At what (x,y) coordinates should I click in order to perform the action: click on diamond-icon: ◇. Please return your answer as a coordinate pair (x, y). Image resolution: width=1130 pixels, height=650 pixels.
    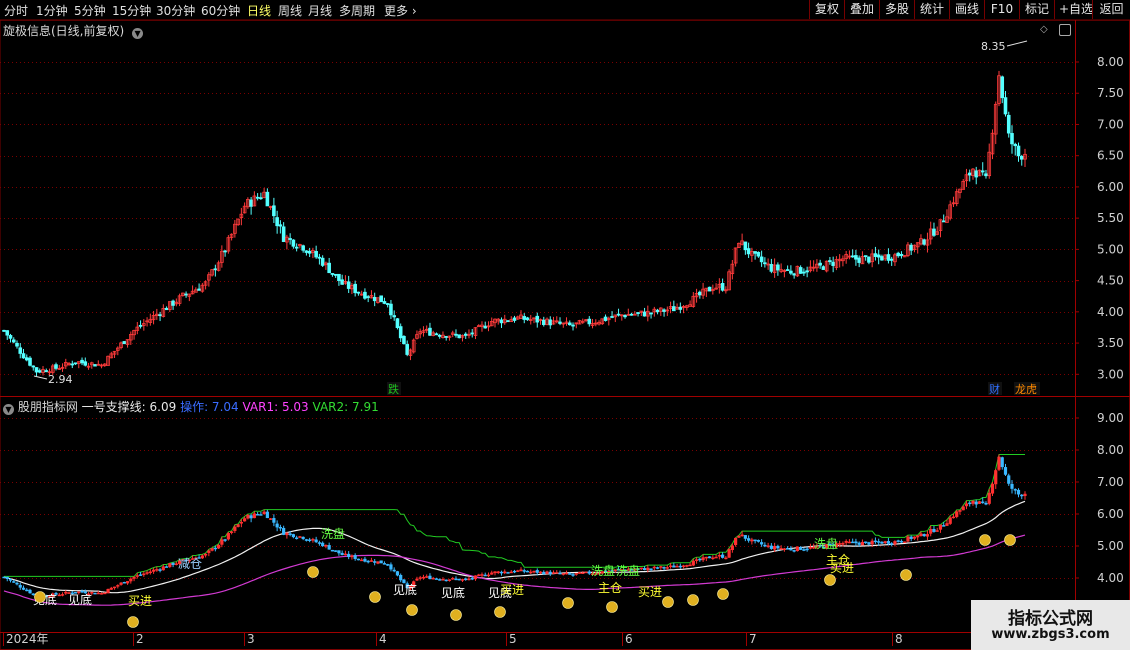
    Looking at the image, I should click on (1046, 30).